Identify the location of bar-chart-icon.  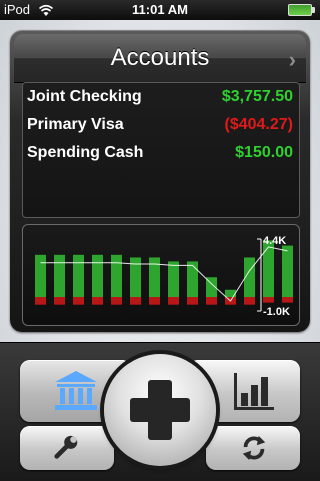
(254, 391).